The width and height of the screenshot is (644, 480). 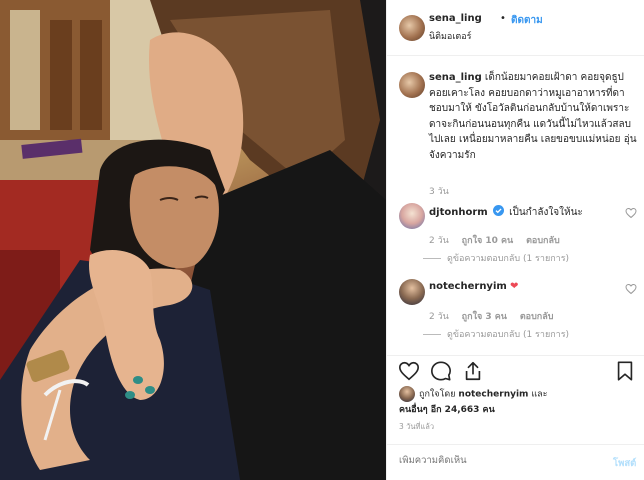 What do you see at coordinates (546, 212) in the screenshot?
I see `comment-text: เป็นกำลังใจให้นะ` at bounding box center [546, 212].